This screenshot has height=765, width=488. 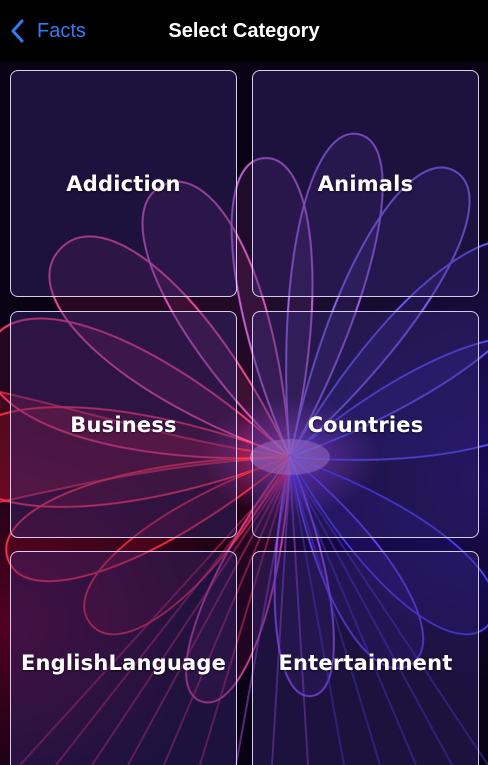 I want to click on category-tile-english-language: EnglishLanguage, so click(x=123, y=658).